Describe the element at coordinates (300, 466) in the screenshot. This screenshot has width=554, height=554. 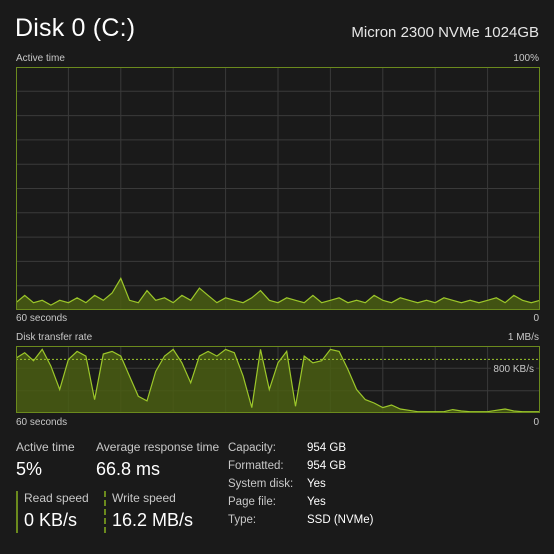
I see `property-formatted: Formatted: 954 GB` at that location.